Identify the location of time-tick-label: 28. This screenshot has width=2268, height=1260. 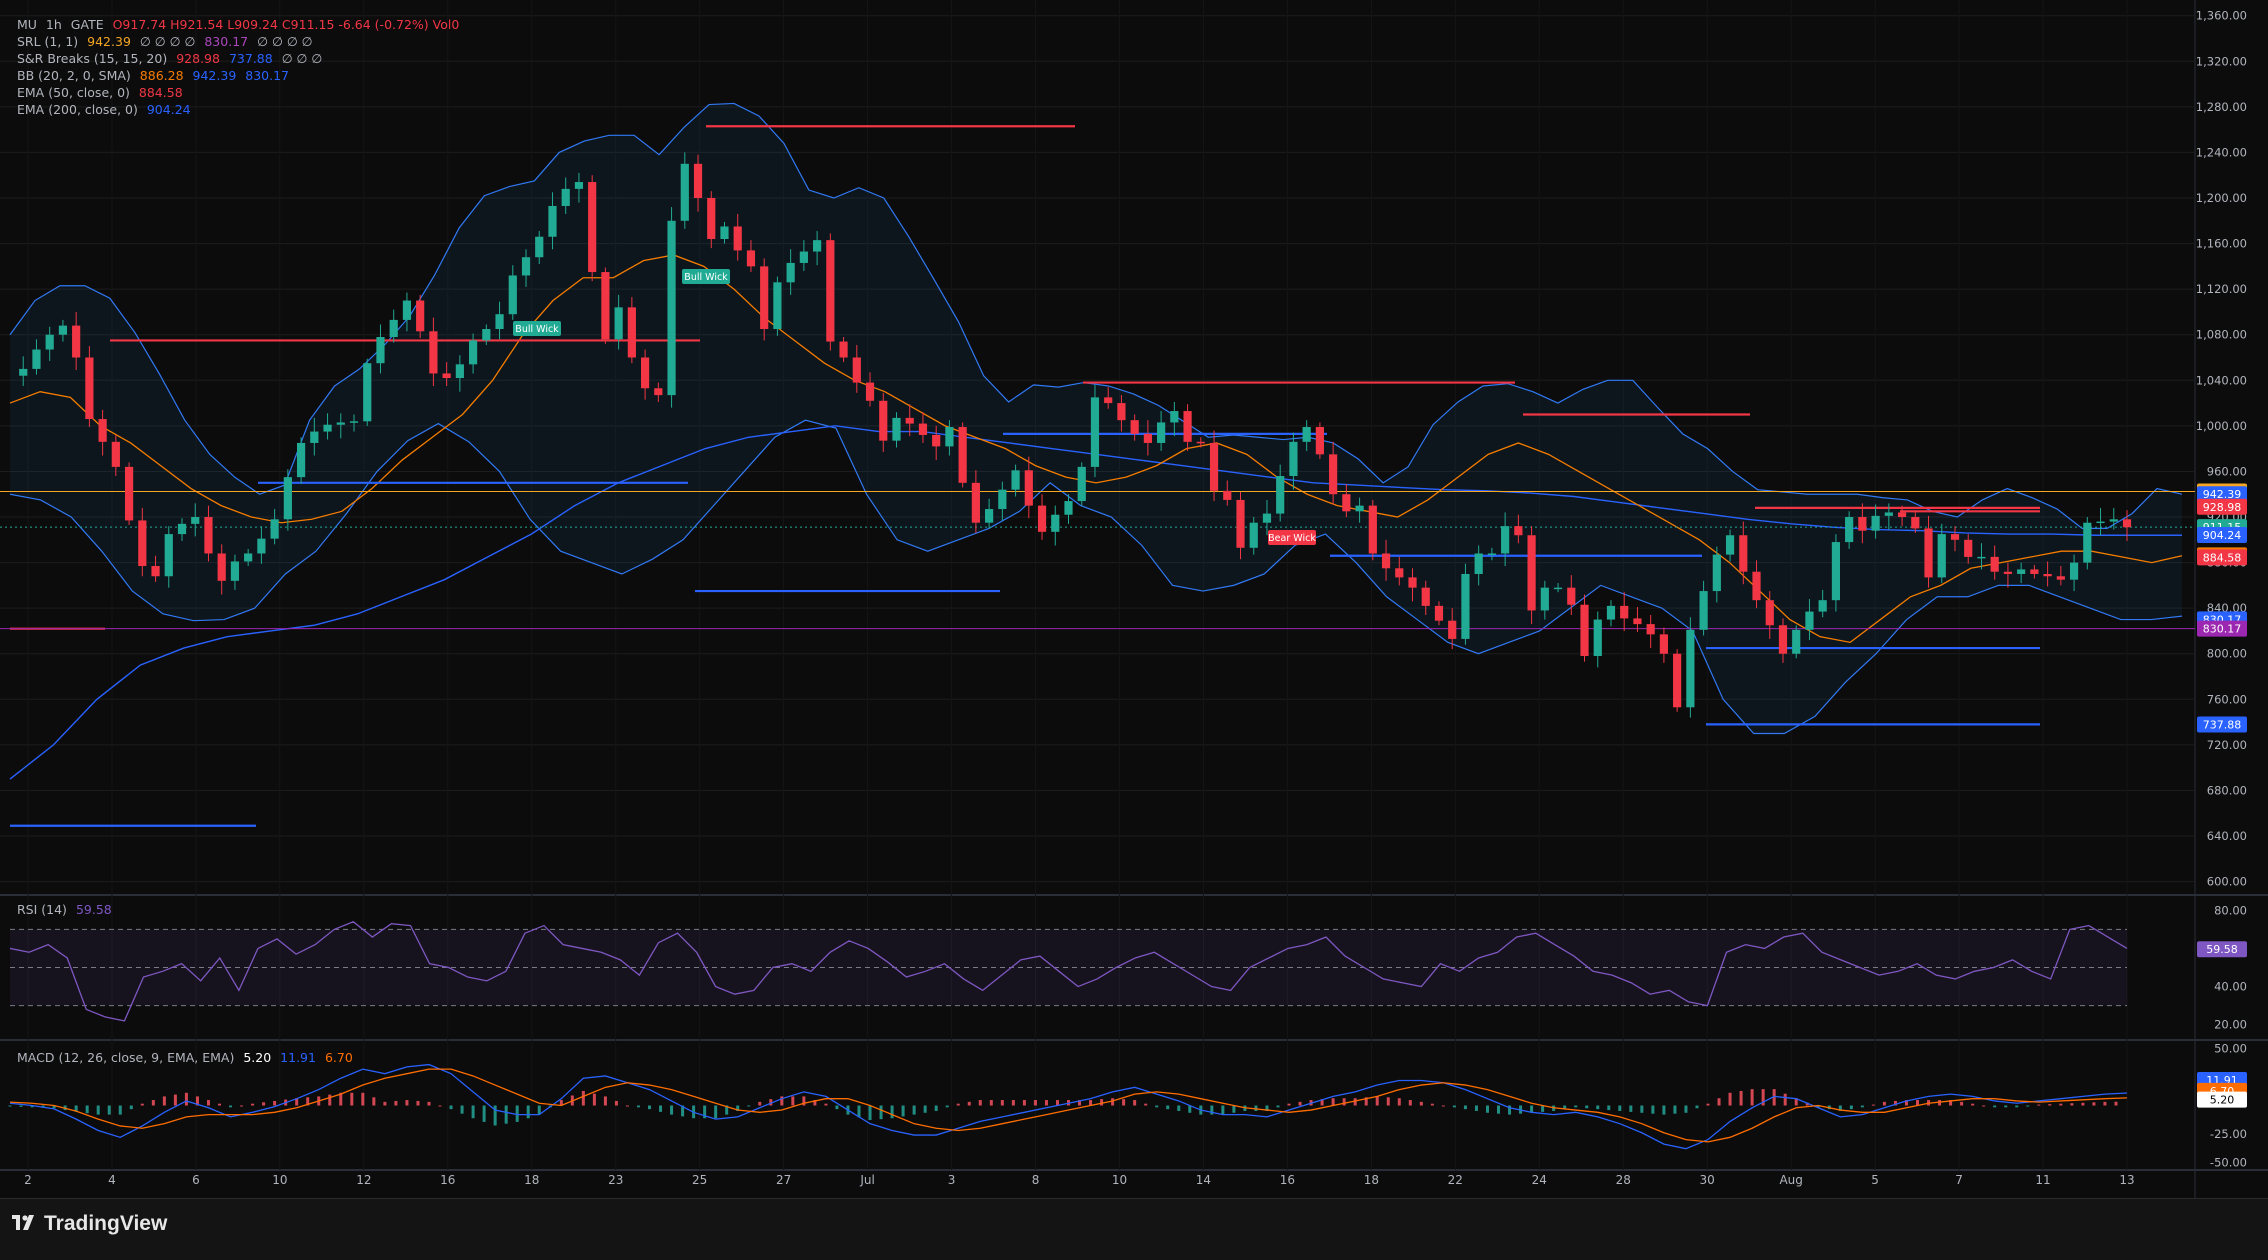
(1623, 1180).